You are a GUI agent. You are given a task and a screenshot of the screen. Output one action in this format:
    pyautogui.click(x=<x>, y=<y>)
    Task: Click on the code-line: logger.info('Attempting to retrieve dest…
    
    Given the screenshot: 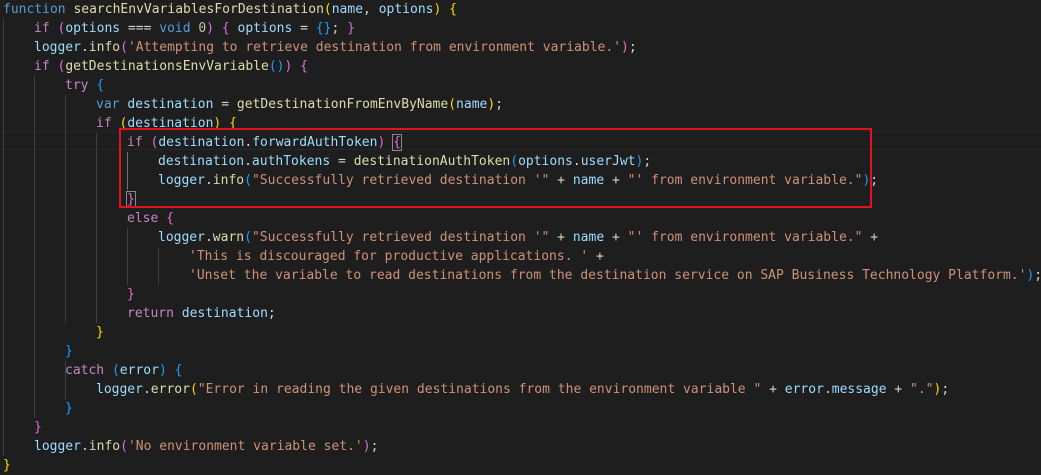 What is the action you would take?
    pyautogui.click(x=320, y=47)
    